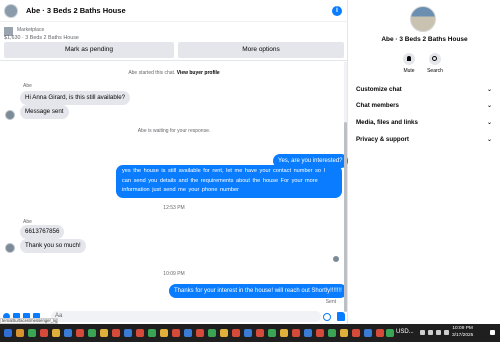 The width and height of the screenshot is (500, 342). I want to click on incoming-message: Message sent, so click(44, 112).